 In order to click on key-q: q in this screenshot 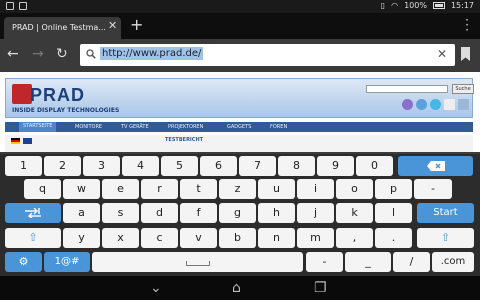, I will do `click(42, 189)`.